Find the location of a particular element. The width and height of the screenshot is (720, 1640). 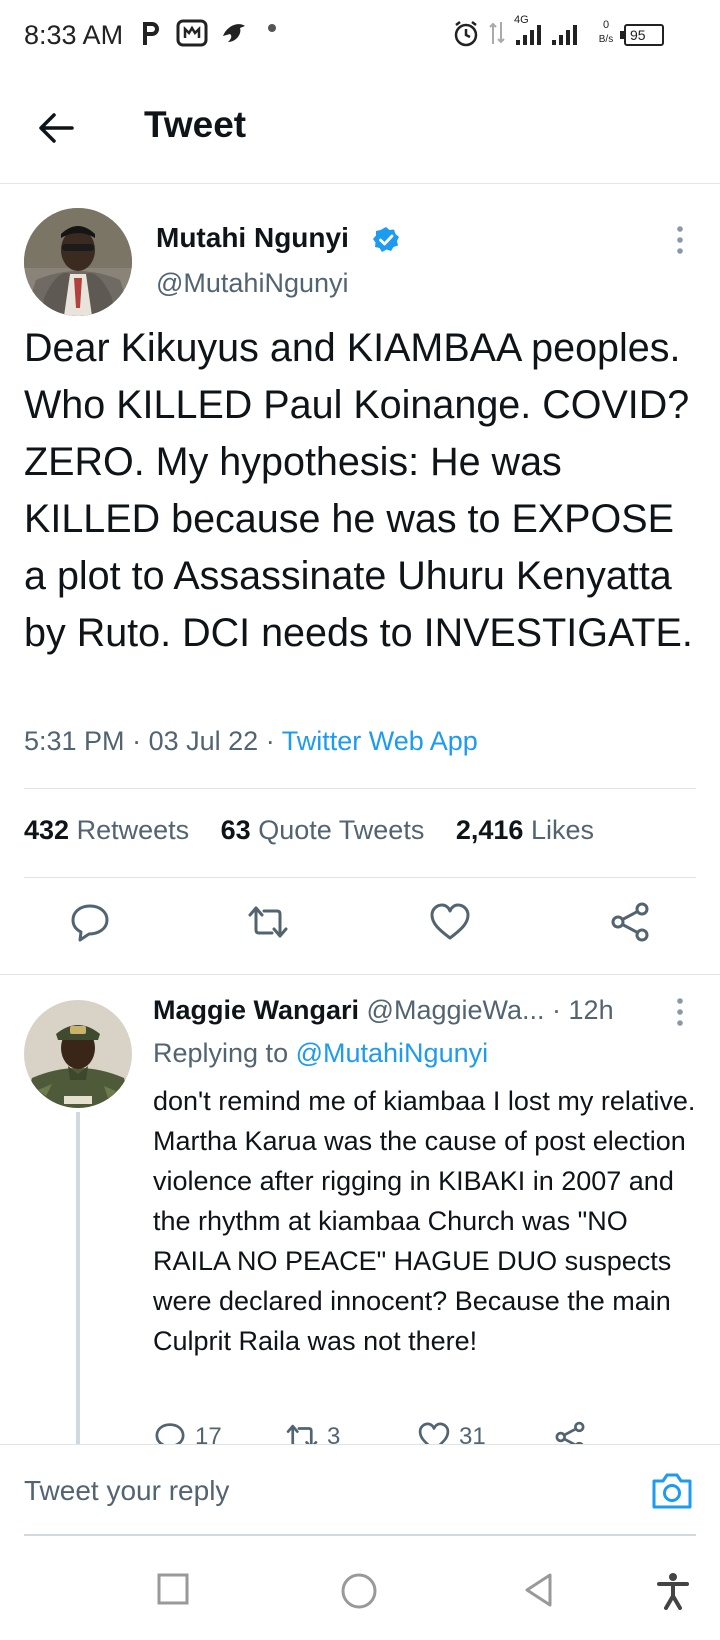

tweet-source-link: Twitter Web App is located at coordinates (380, 741).